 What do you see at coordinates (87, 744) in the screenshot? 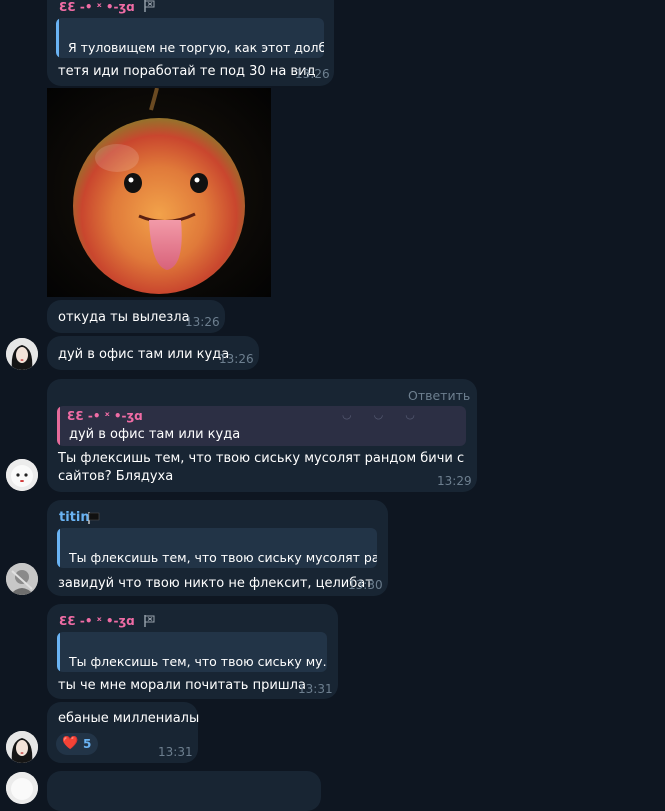
I see `reaction-count: 5` at bounding box center [87, 744].